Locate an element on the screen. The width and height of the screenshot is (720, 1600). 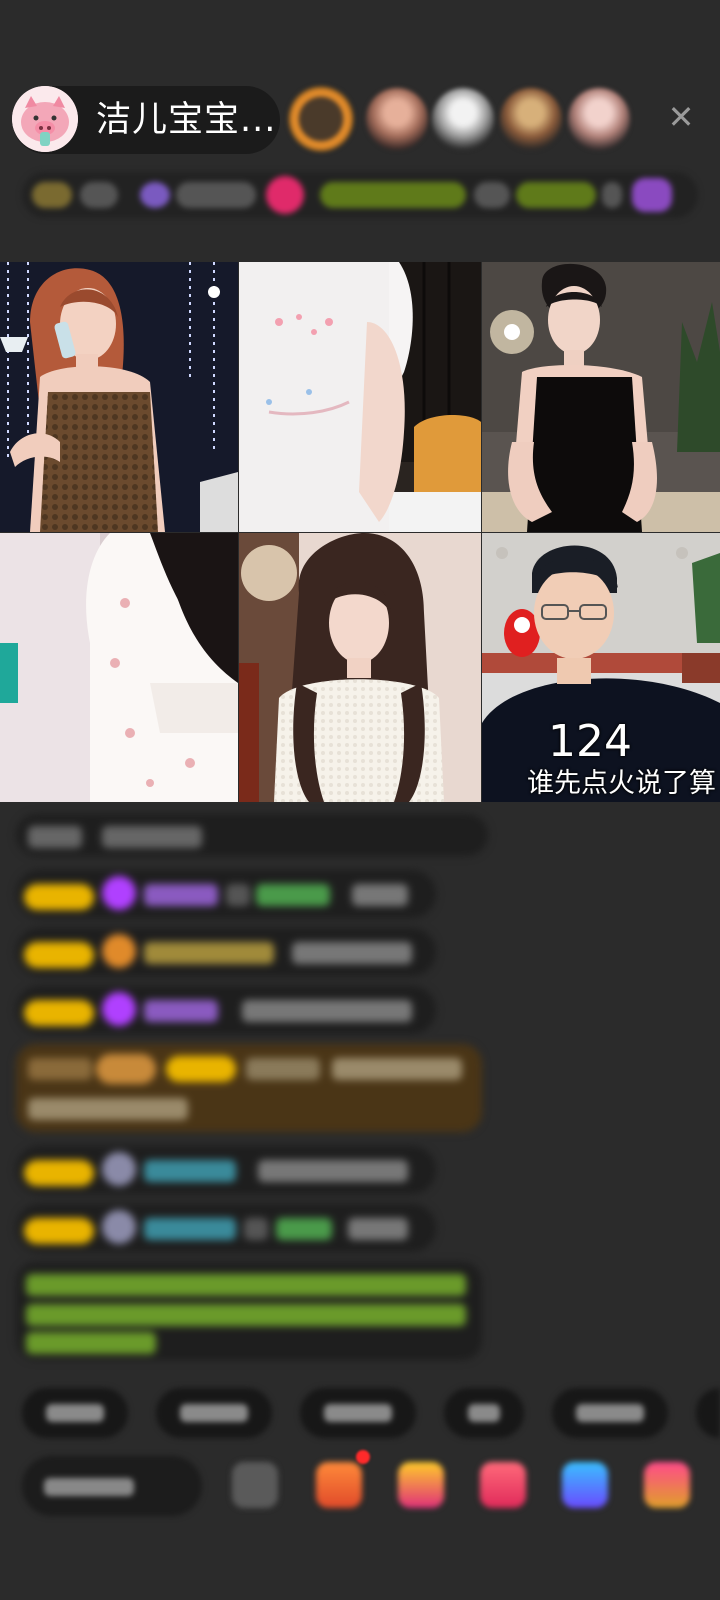
room-info-bar is located at coordinates (360, 195).